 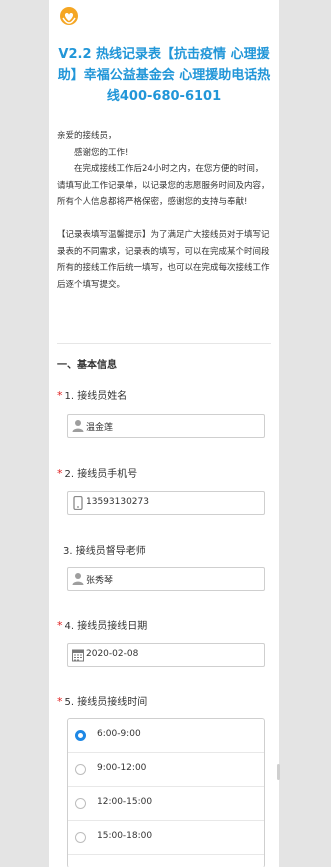 What do you see at coordinates (102, 701) in the screenshot?
I see `question-5-label: * 5. 接线员接线时间` at bounding box center [102, 701].